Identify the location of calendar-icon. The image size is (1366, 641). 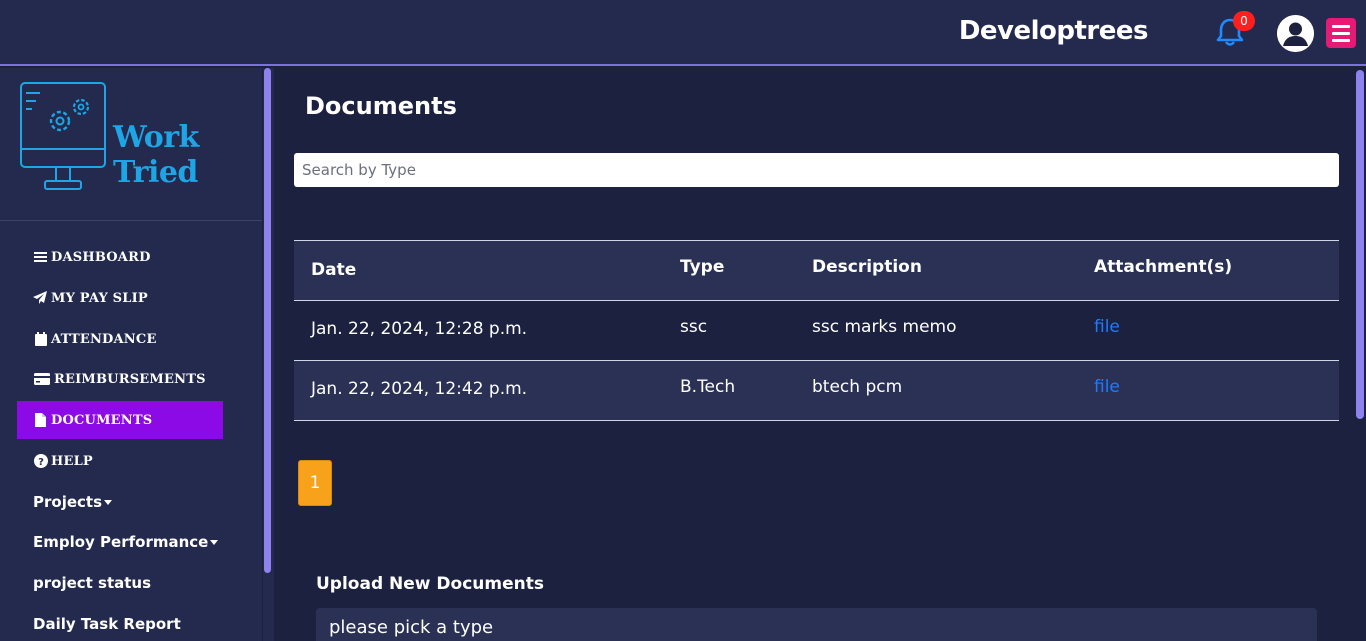
(40, 339).